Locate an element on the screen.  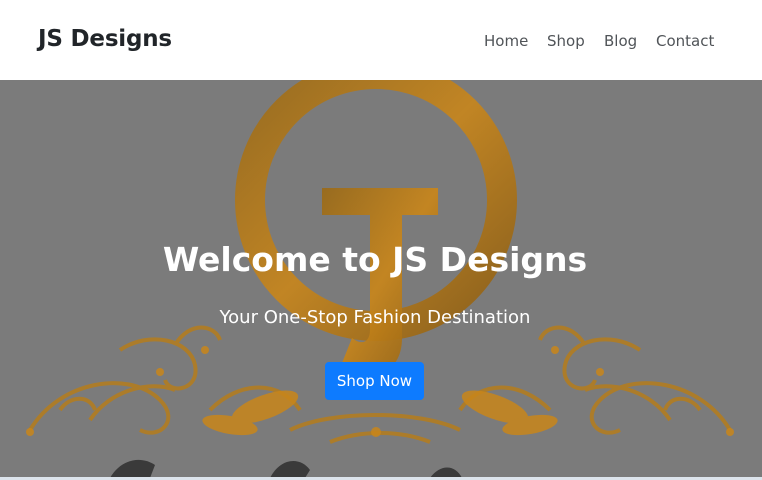
nav-link-home: Home is located at coordinates (506, 41).